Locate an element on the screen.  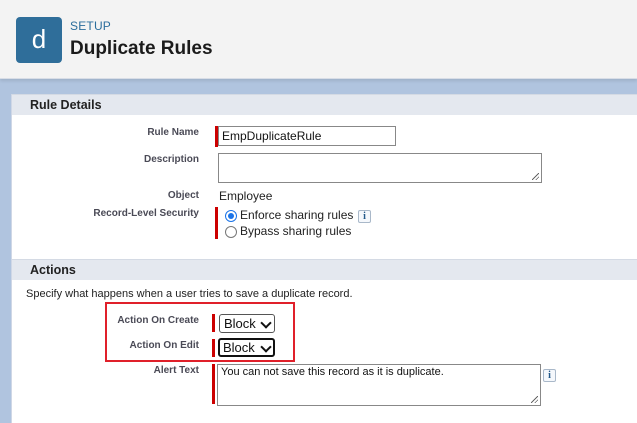
bypass-sharing-label: Bypass sharing rules is located at coordinates (295, 231).